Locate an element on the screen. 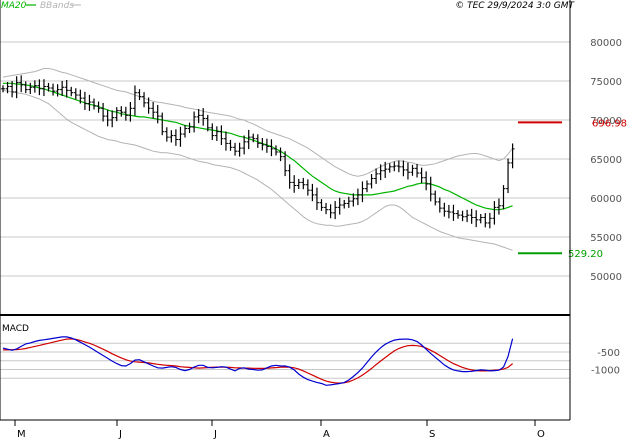  macd-title: MACD is located at coordinates (15, 329).